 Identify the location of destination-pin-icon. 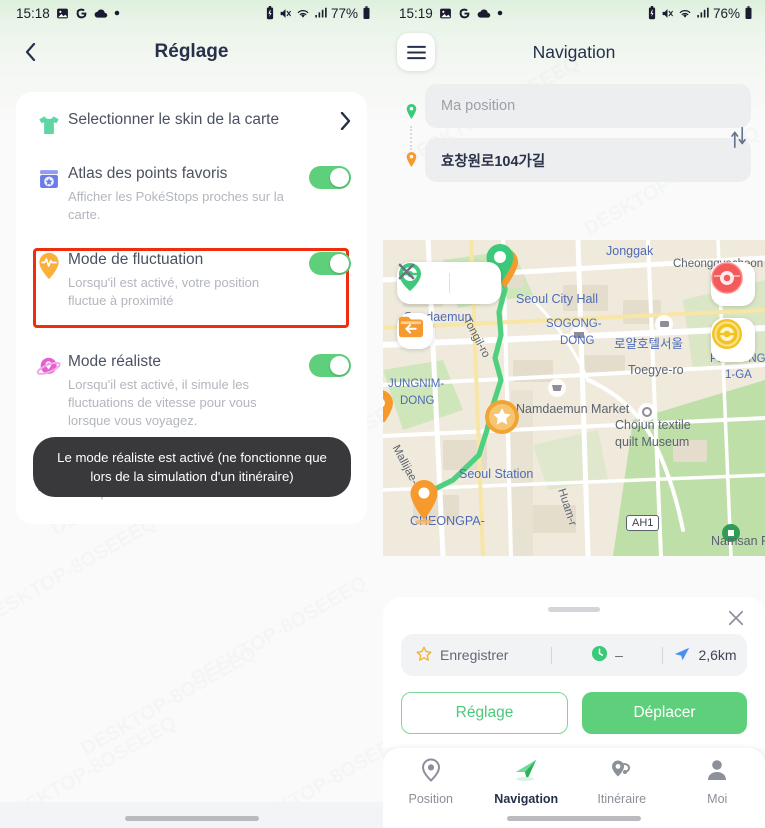
(411, 162).